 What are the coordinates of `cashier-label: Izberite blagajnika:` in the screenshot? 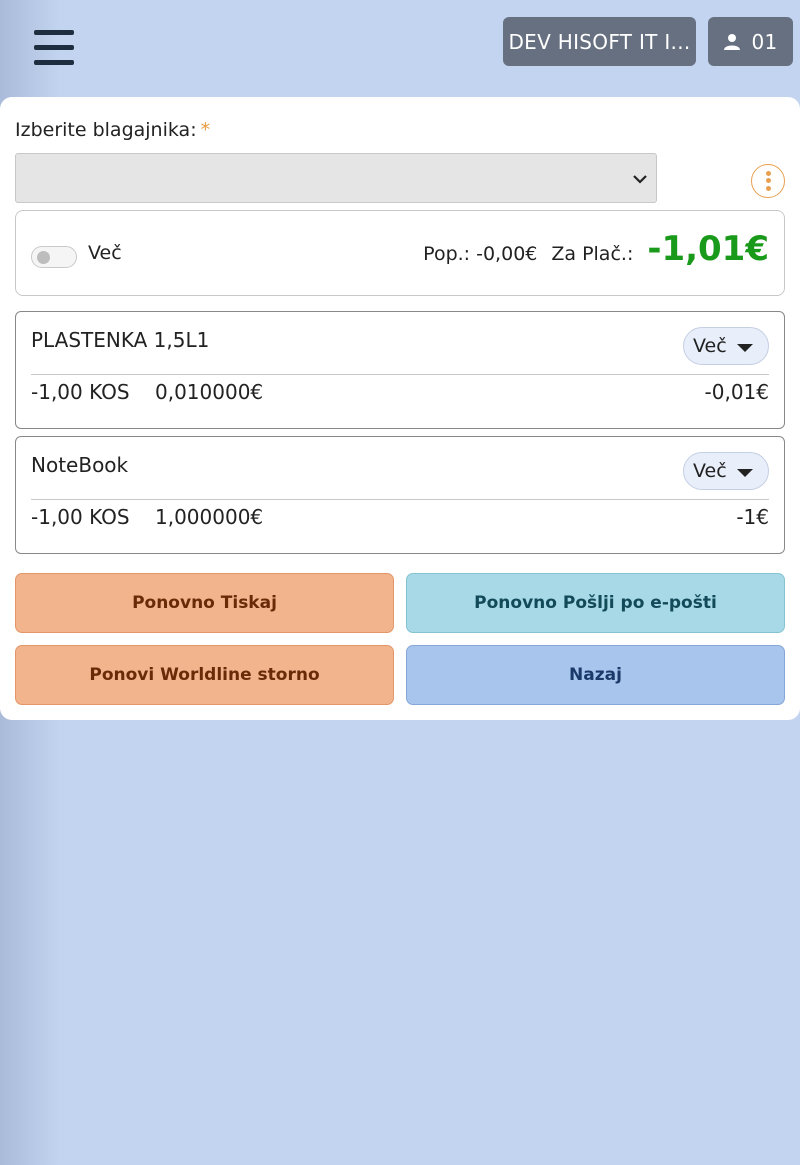 It's located at (106, 130).